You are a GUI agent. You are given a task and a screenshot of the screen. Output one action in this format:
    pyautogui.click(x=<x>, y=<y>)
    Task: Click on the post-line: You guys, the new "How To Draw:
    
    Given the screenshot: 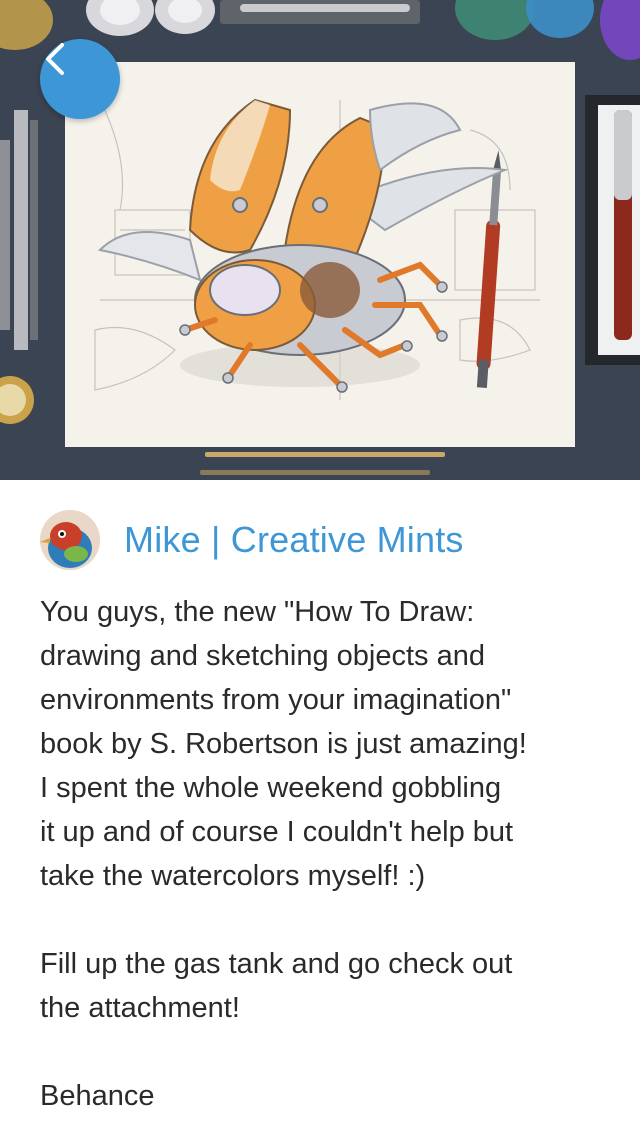 What is the action you would take?
    pyautogui.click(x=257, y=612)
    